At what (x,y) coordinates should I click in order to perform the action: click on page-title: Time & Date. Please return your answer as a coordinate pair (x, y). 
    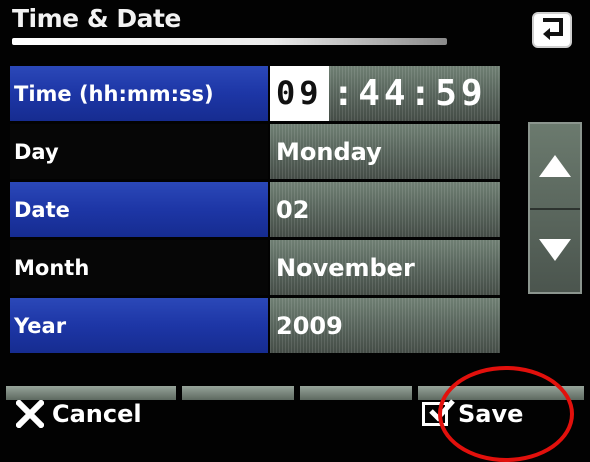
    Looking at the image, I should click on (96, 18).